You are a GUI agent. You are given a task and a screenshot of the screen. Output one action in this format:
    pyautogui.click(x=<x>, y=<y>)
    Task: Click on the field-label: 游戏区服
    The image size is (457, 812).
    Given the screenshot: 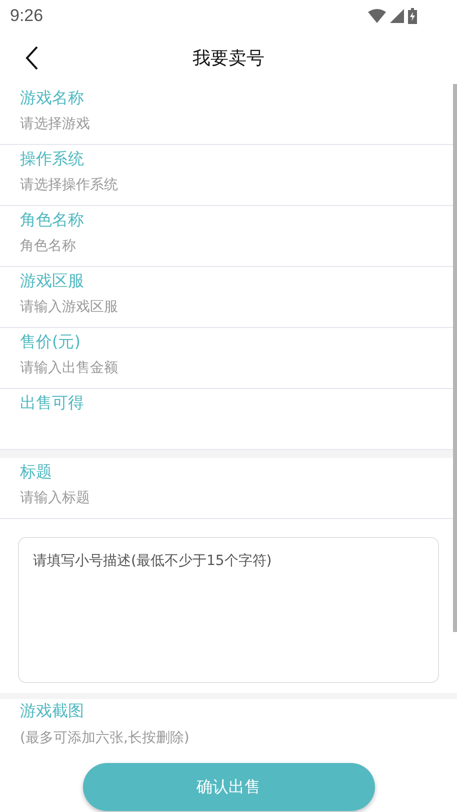 What is the action you would take?
    pyautogui.click(x=52, y=281)
    